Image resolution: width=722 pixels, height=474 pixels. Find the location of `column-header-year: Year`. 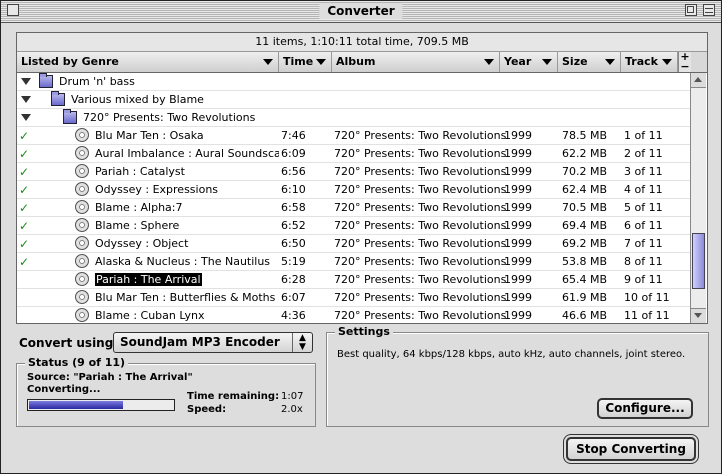

column-header-year: Year is located at coordinates (529, 62).